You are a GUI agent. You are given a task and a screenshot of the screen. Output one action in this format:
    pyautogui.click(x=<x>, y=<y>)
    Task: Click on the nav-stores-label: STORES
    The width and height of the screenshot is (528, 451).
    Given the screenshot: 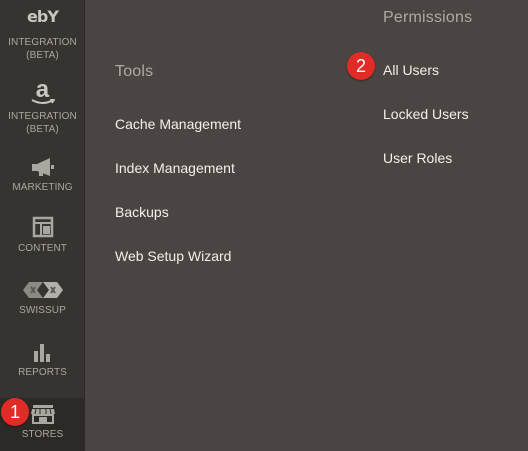 What is the action you would take?
    pyautogui.click(x=42, y=434)
    